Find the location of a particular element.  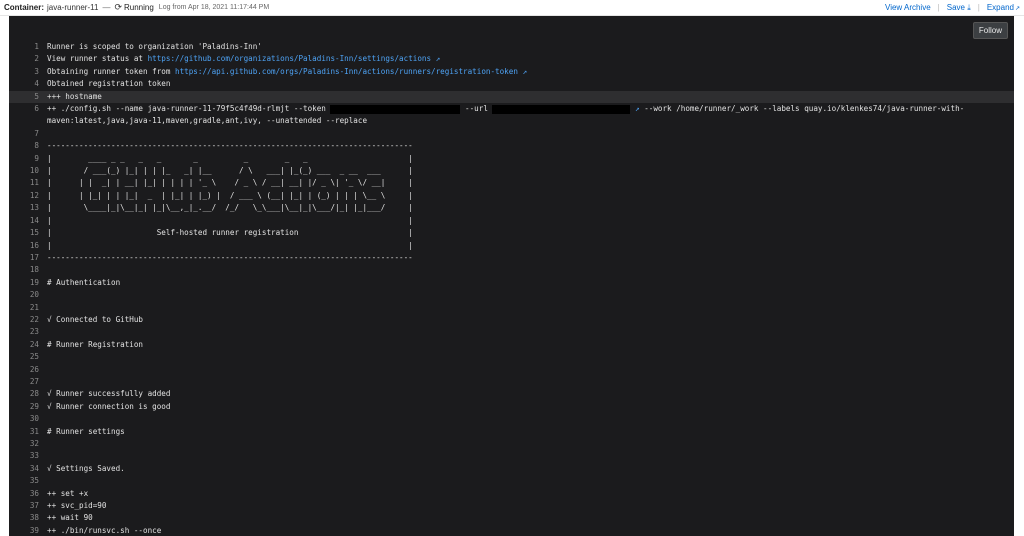

save-link: Save ⤓ is located at coordinates (959, 8).